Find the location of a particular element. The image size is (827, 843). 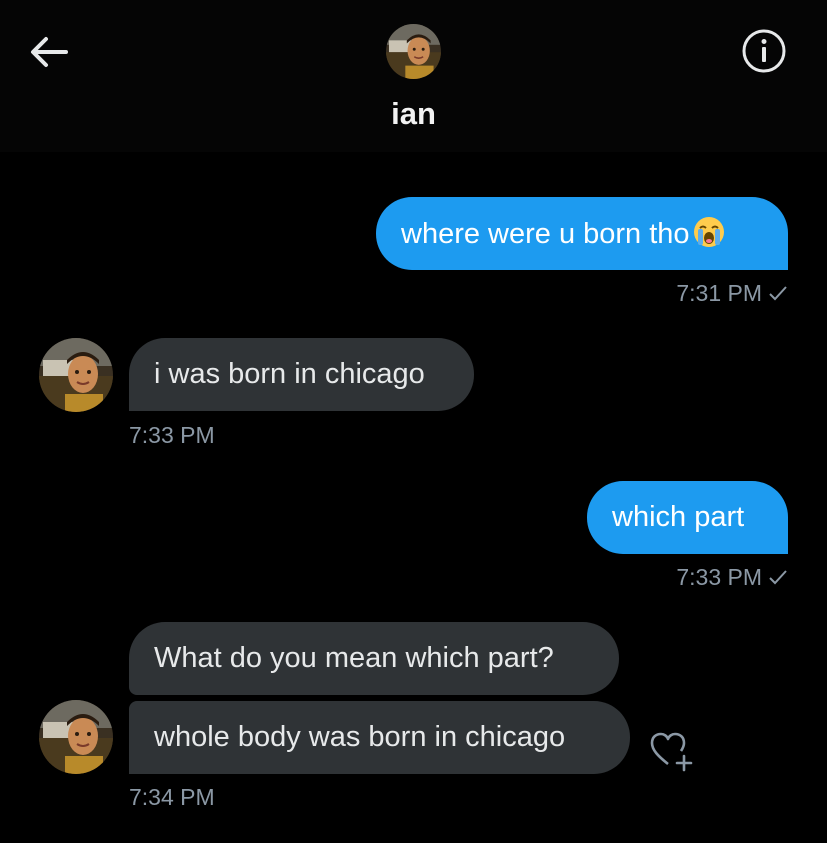

message-bubble-incoming: whole body was born in chicago is located at coordinates (379, 737).